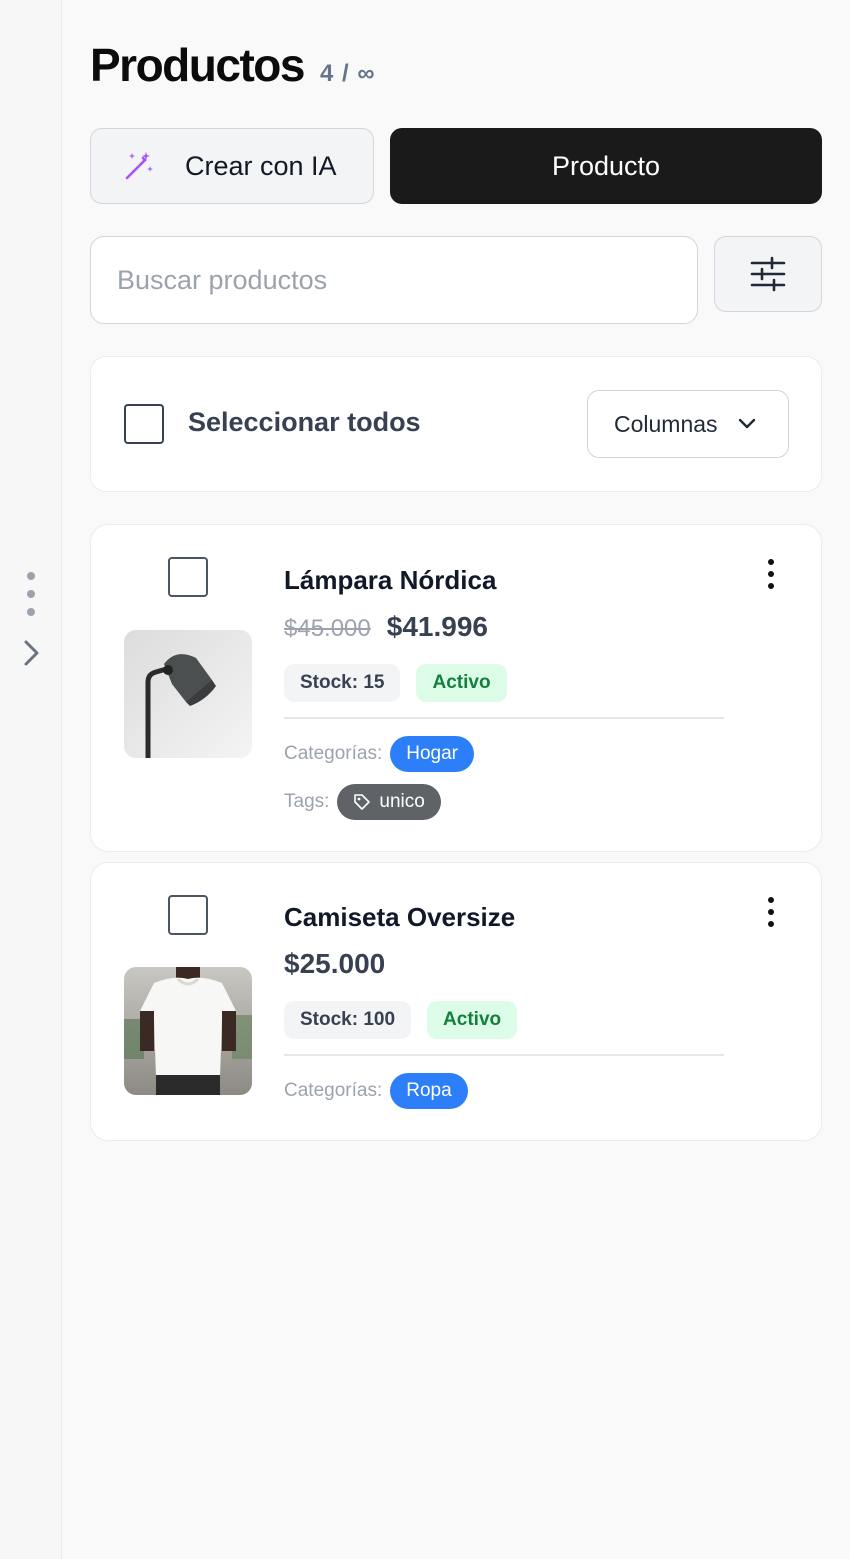 This screenshot has height=1559, width=850. I want to click on drag-handle-icon, so click(31, 594).